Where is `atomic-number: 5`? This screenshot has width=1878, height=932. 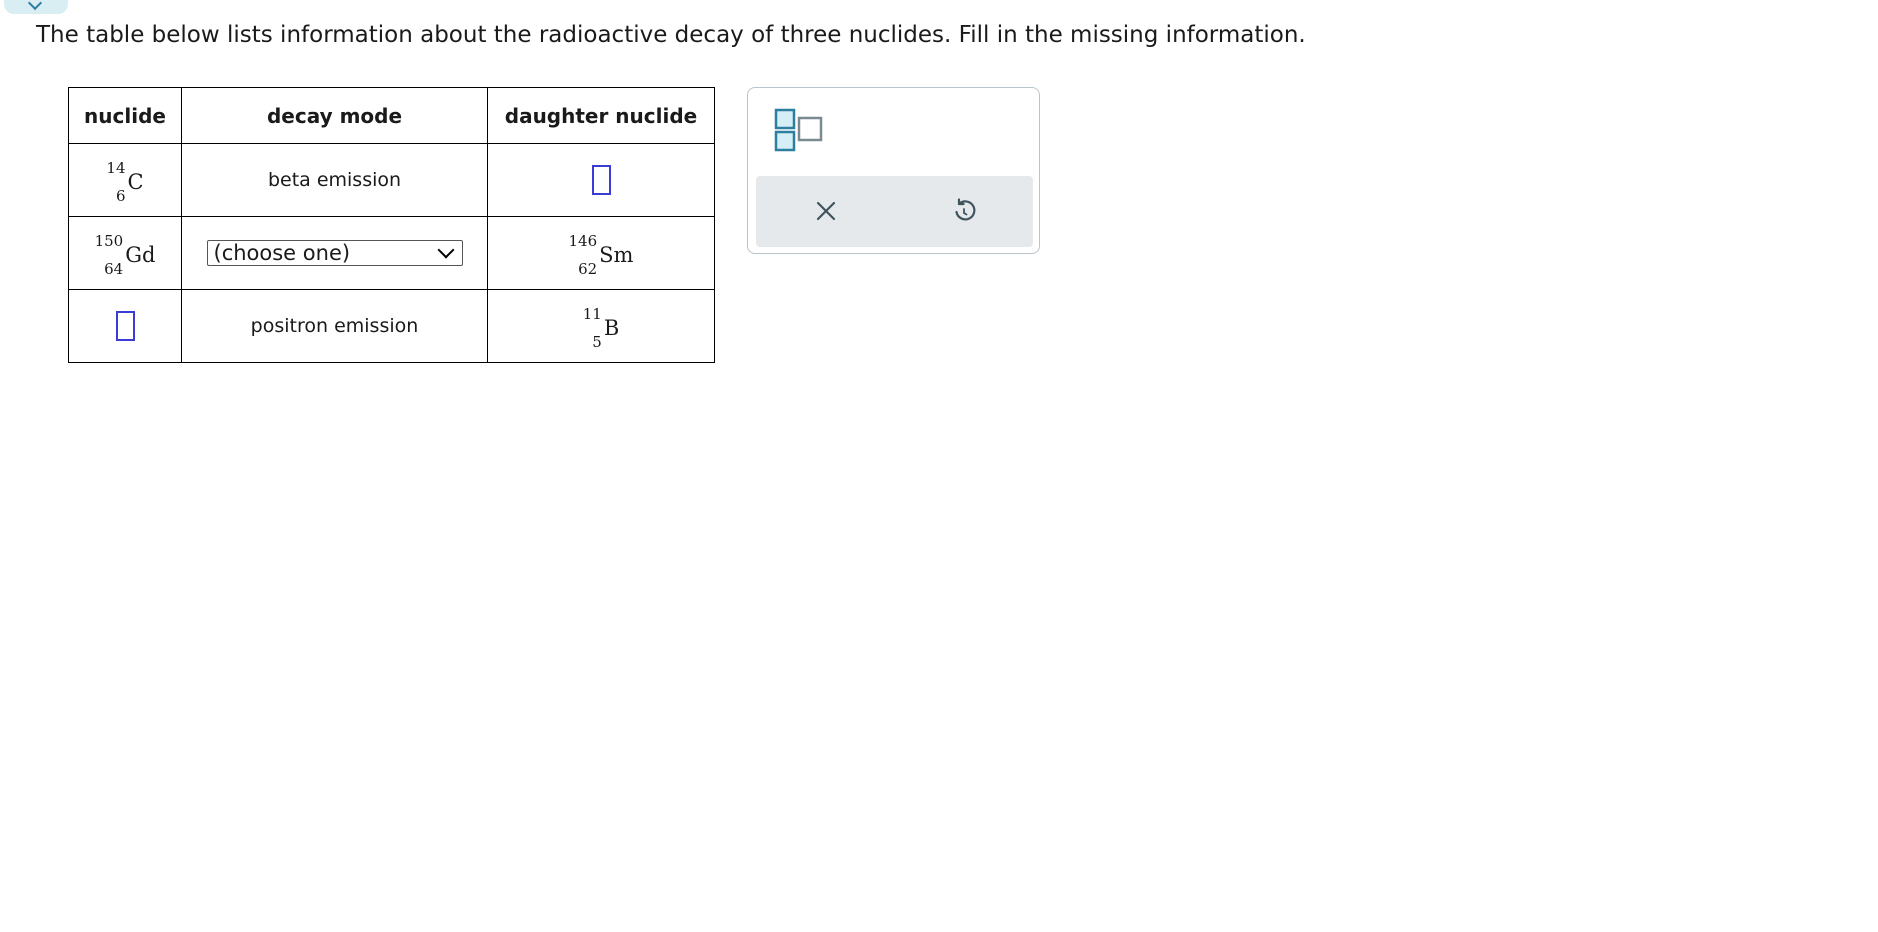 atomic-number: 5 is located at coordinates (597, 342).